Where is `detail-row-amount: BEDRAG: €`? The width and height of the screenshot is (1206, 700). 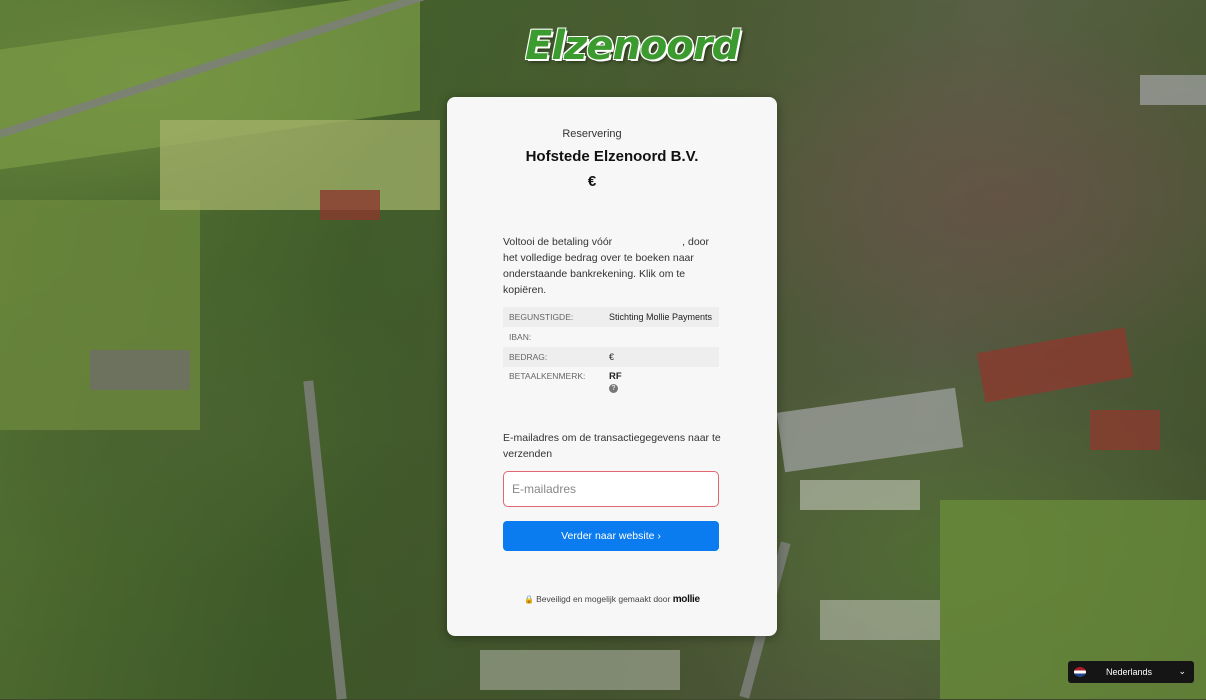
detail-row-amount: BEDRAG: € is located at coordinates (611, 357).